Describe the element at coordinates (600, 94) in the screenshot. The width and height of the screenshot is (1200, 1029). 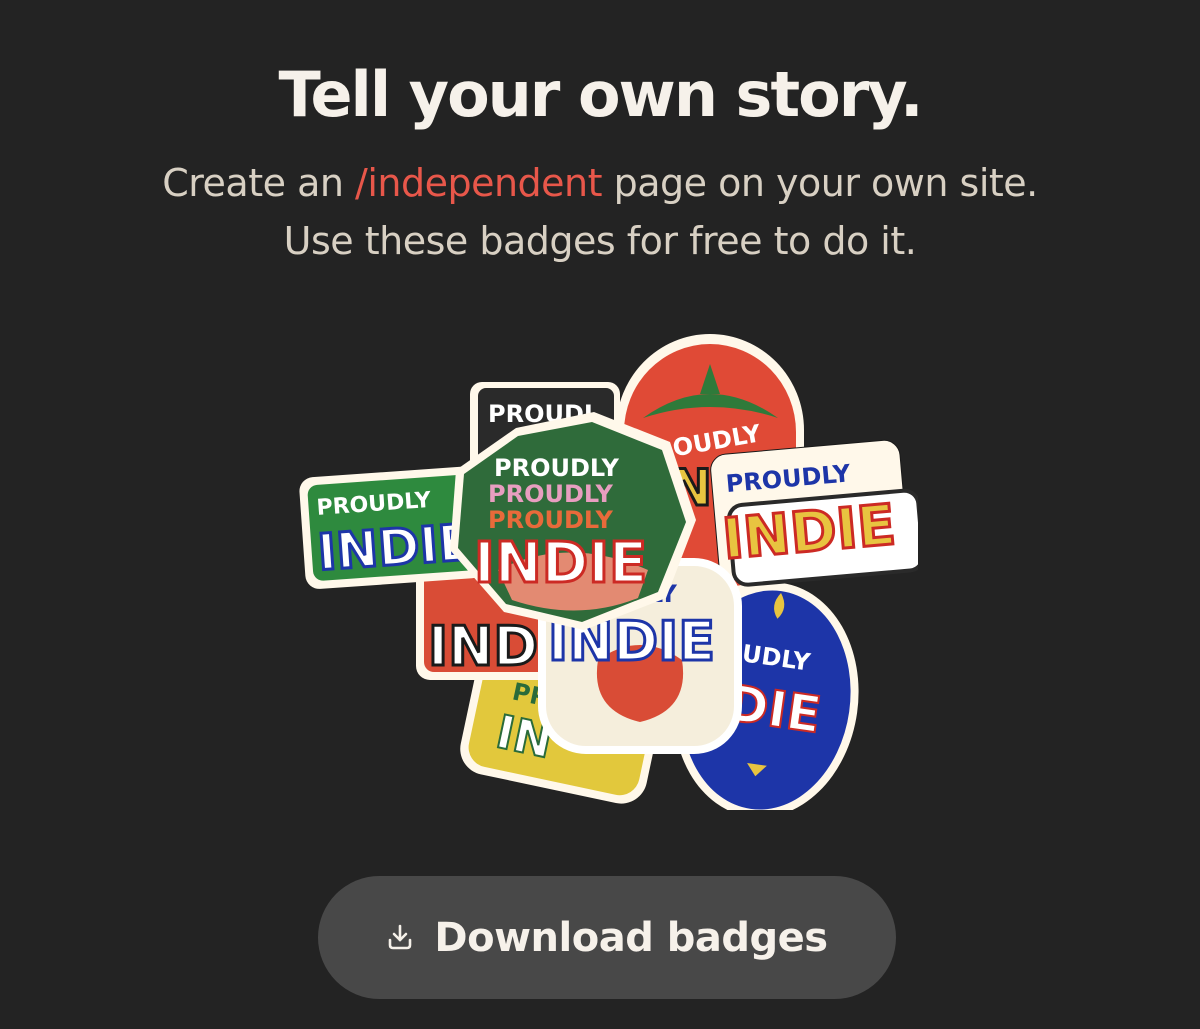
I see `page-title: Tell your own story.` at that location.